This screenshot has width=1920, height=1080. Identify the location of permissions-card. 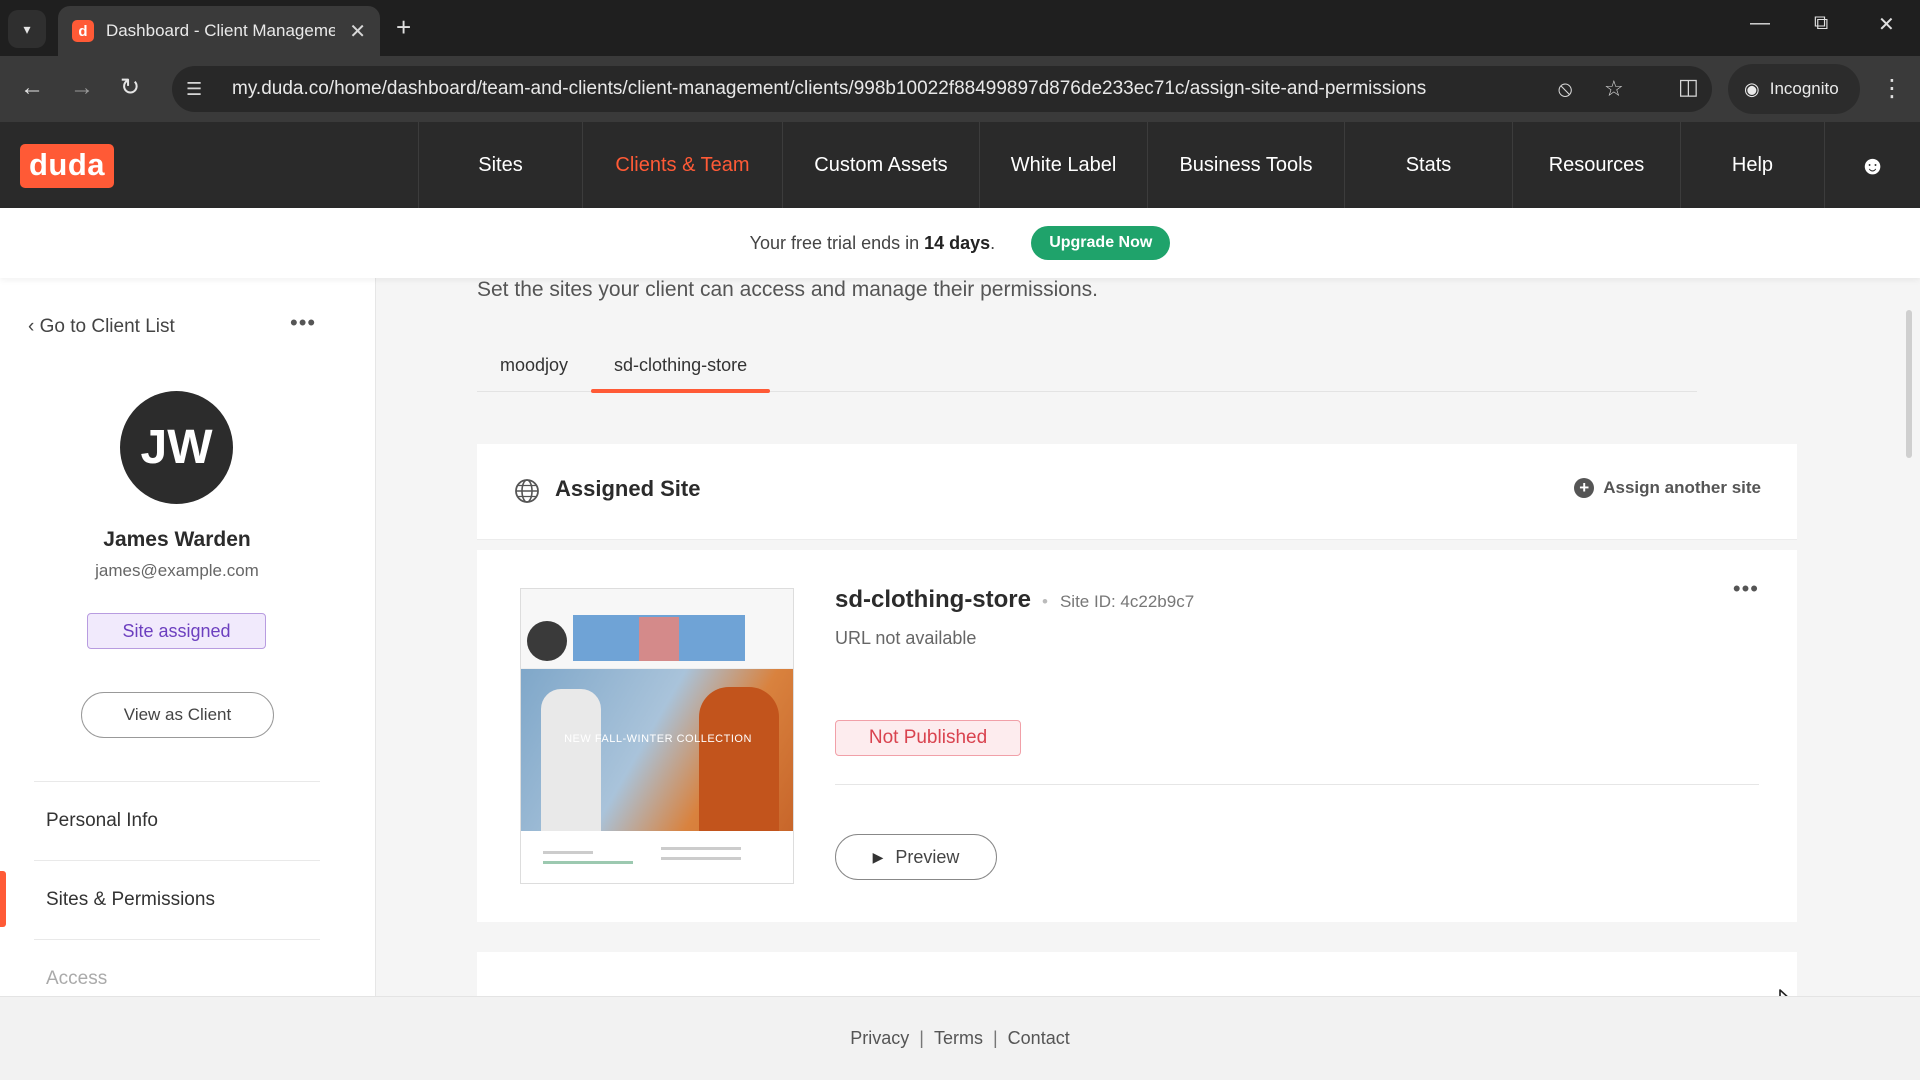
(1137, 974).